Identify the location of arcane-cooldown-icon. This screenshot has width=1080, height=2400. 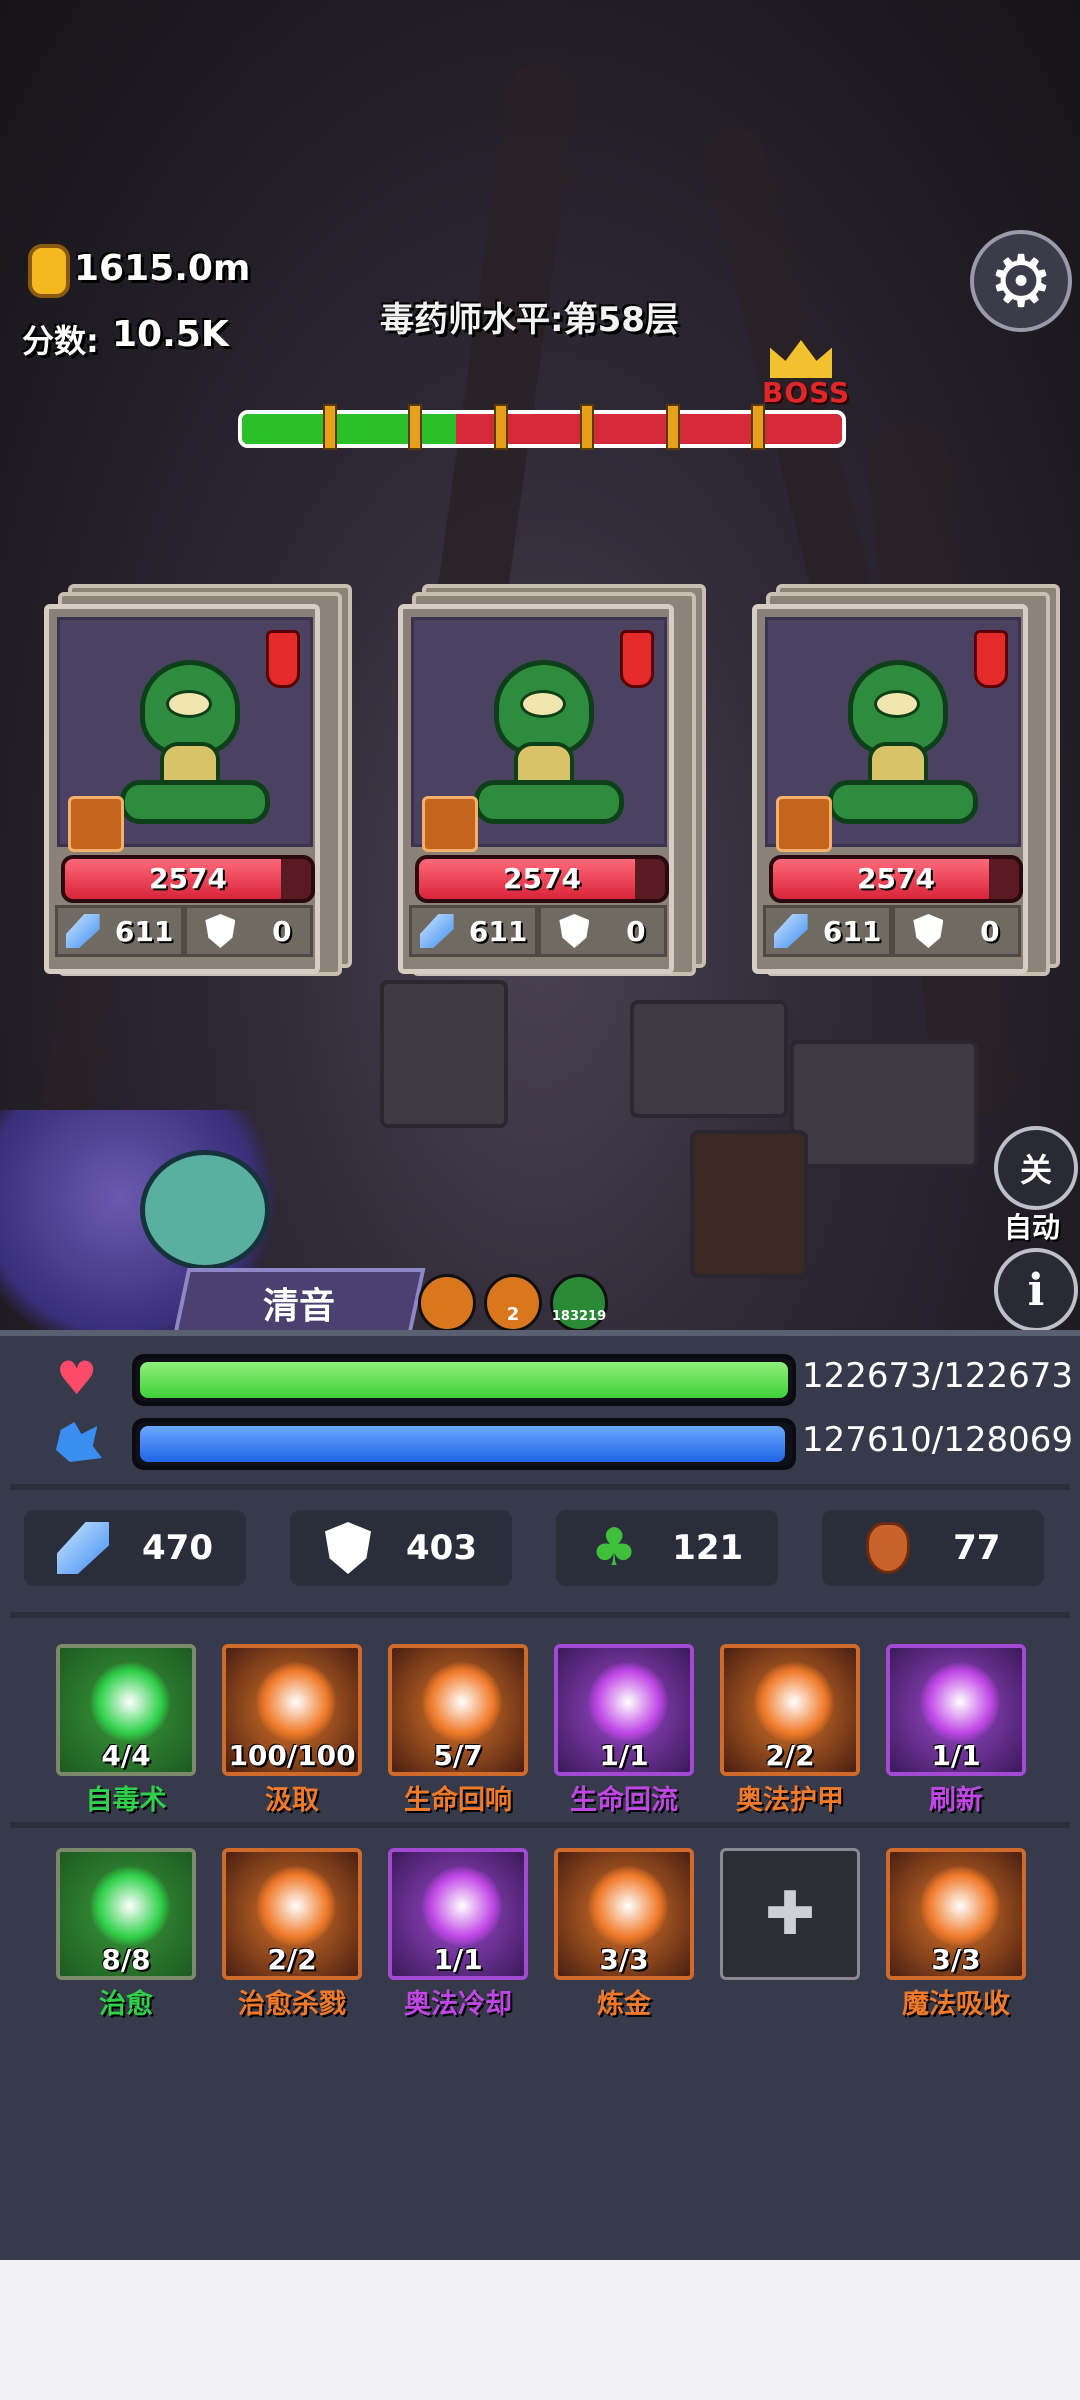
(462, 1906).